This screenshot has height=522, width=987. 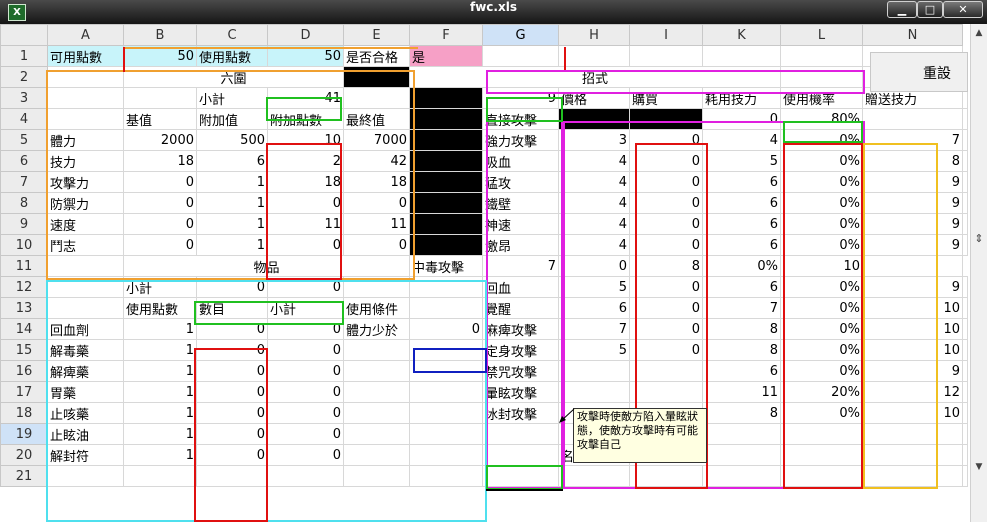 What do you see at coordinates (821, 98) in the screenshot?
I see `col-rate-header: 使用機率` at bounding box center [821, 98].